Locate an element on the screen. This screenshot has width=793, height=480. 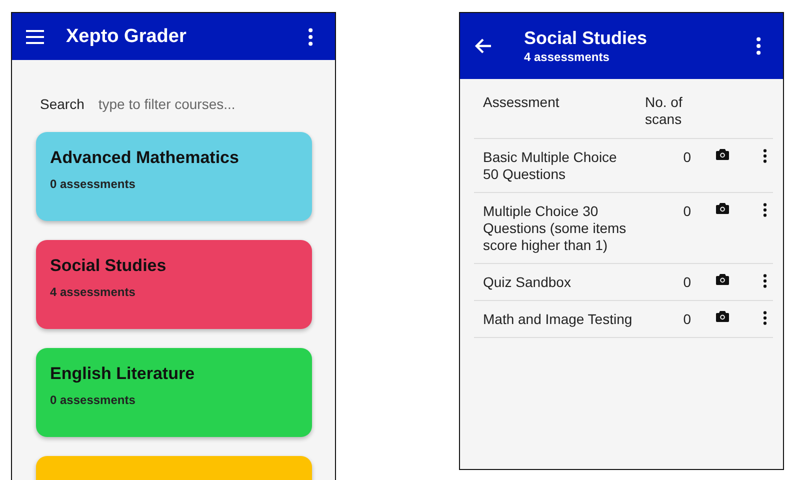
course-card: Social Studies 4 assessments is located at coordinates (174, 284).